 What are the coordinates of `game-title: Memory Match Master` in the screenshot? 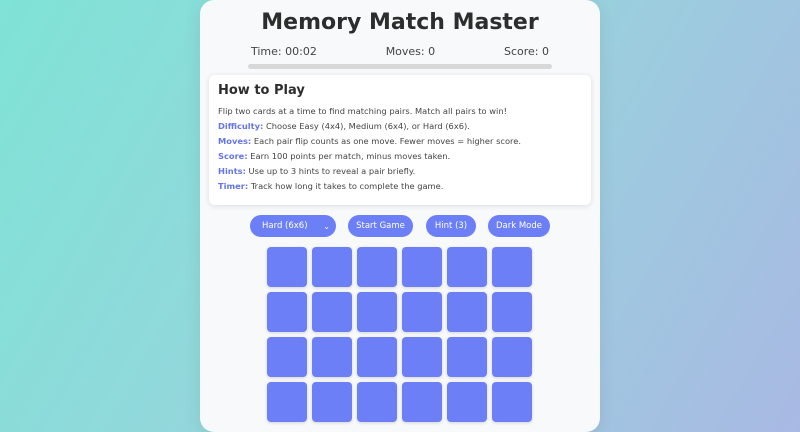 It's located at (400, 22).